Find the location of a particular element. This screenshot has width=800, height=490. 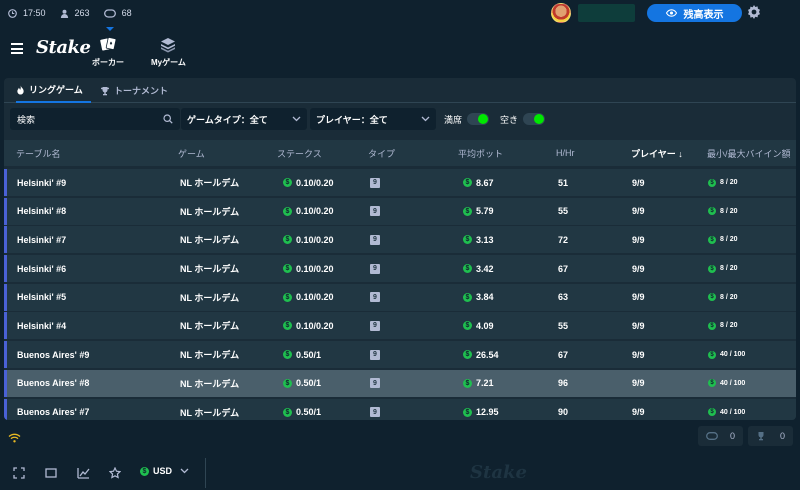

table-name: Buenos Aires' #8 is located at coordinates (53, 383).